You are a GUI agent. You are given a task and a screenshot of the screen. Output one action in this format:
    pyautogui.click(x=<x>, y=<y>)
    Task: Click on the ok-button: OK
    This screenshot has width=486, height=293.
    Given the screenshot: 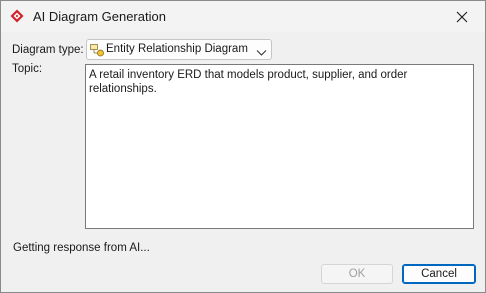 What is the action you would take?
    pyautogui.click(x=357, y=274)
    